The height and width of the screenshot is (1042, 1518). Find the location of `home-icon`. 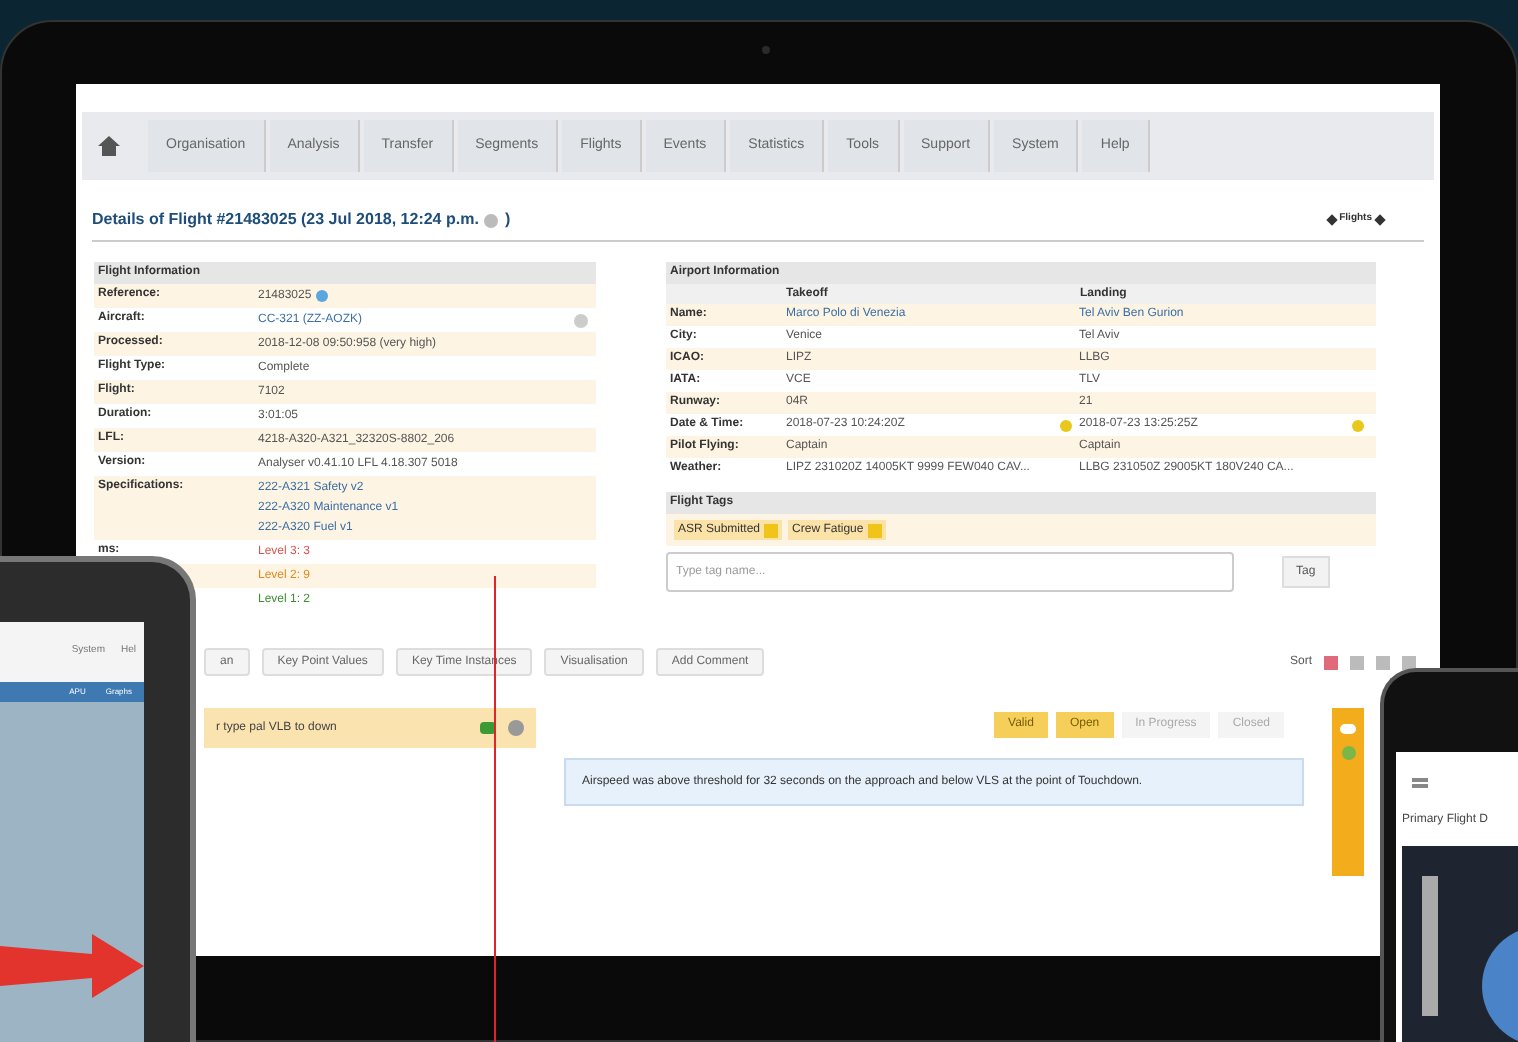

home-icon is located at coordinates (109, 146).